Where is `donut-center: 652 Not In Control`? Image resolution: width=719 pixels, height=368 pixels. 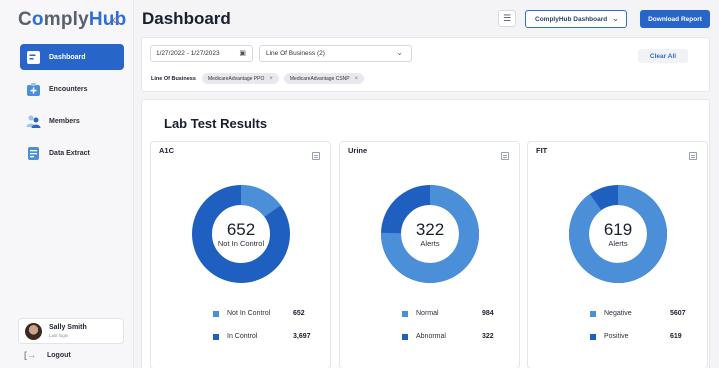
donut-center: 652 Not In Control is located at coordinates (241, 234).